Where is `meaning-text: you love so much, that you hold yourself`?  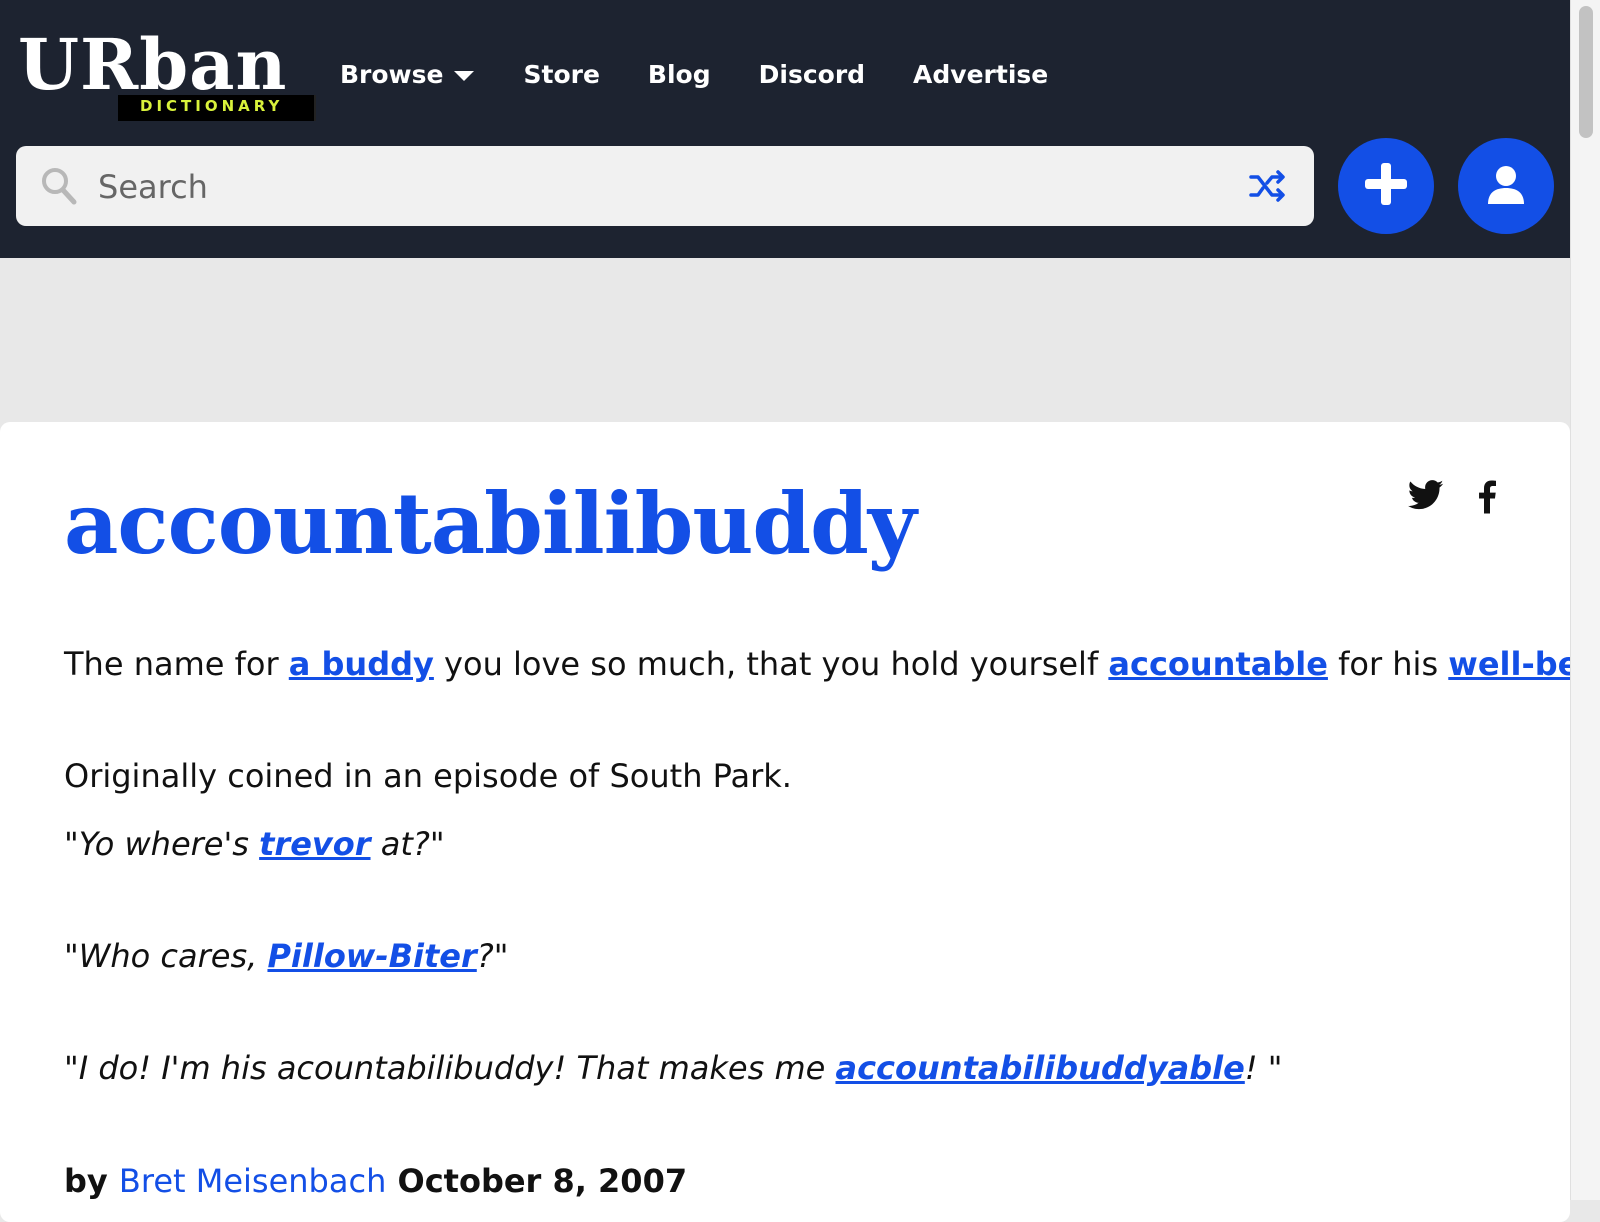
meaning-text: you love so much, that you hold yourself is located at coordinates (771, 664).